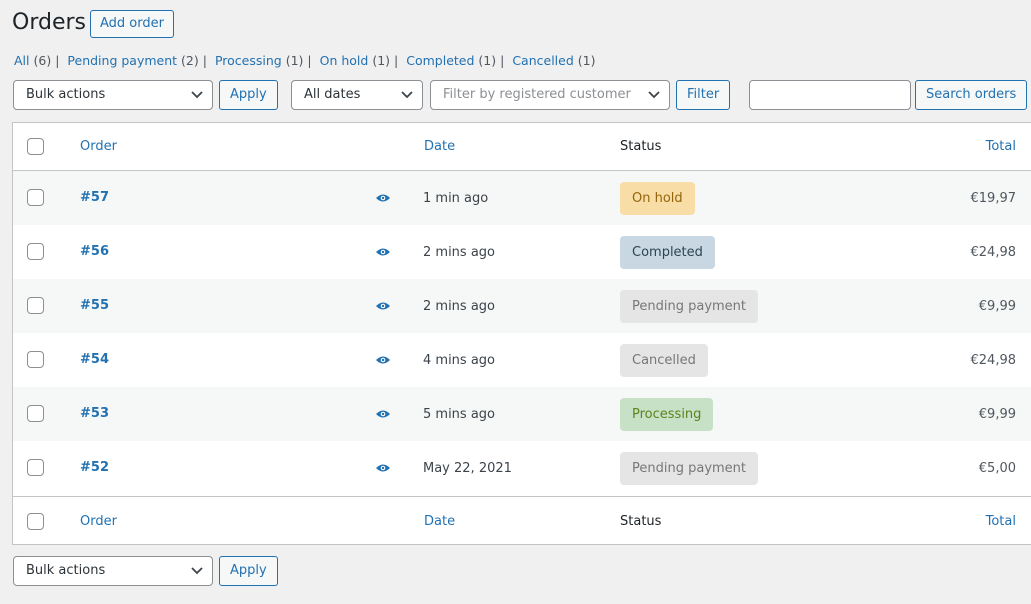 Image resolution: width=1031 pixels, height=604 pixels. What do you see at coordinates (113, 95) in the screenshot?
I see `bulk-actions-select: Bulk actions` at bounding box center [113, 95].